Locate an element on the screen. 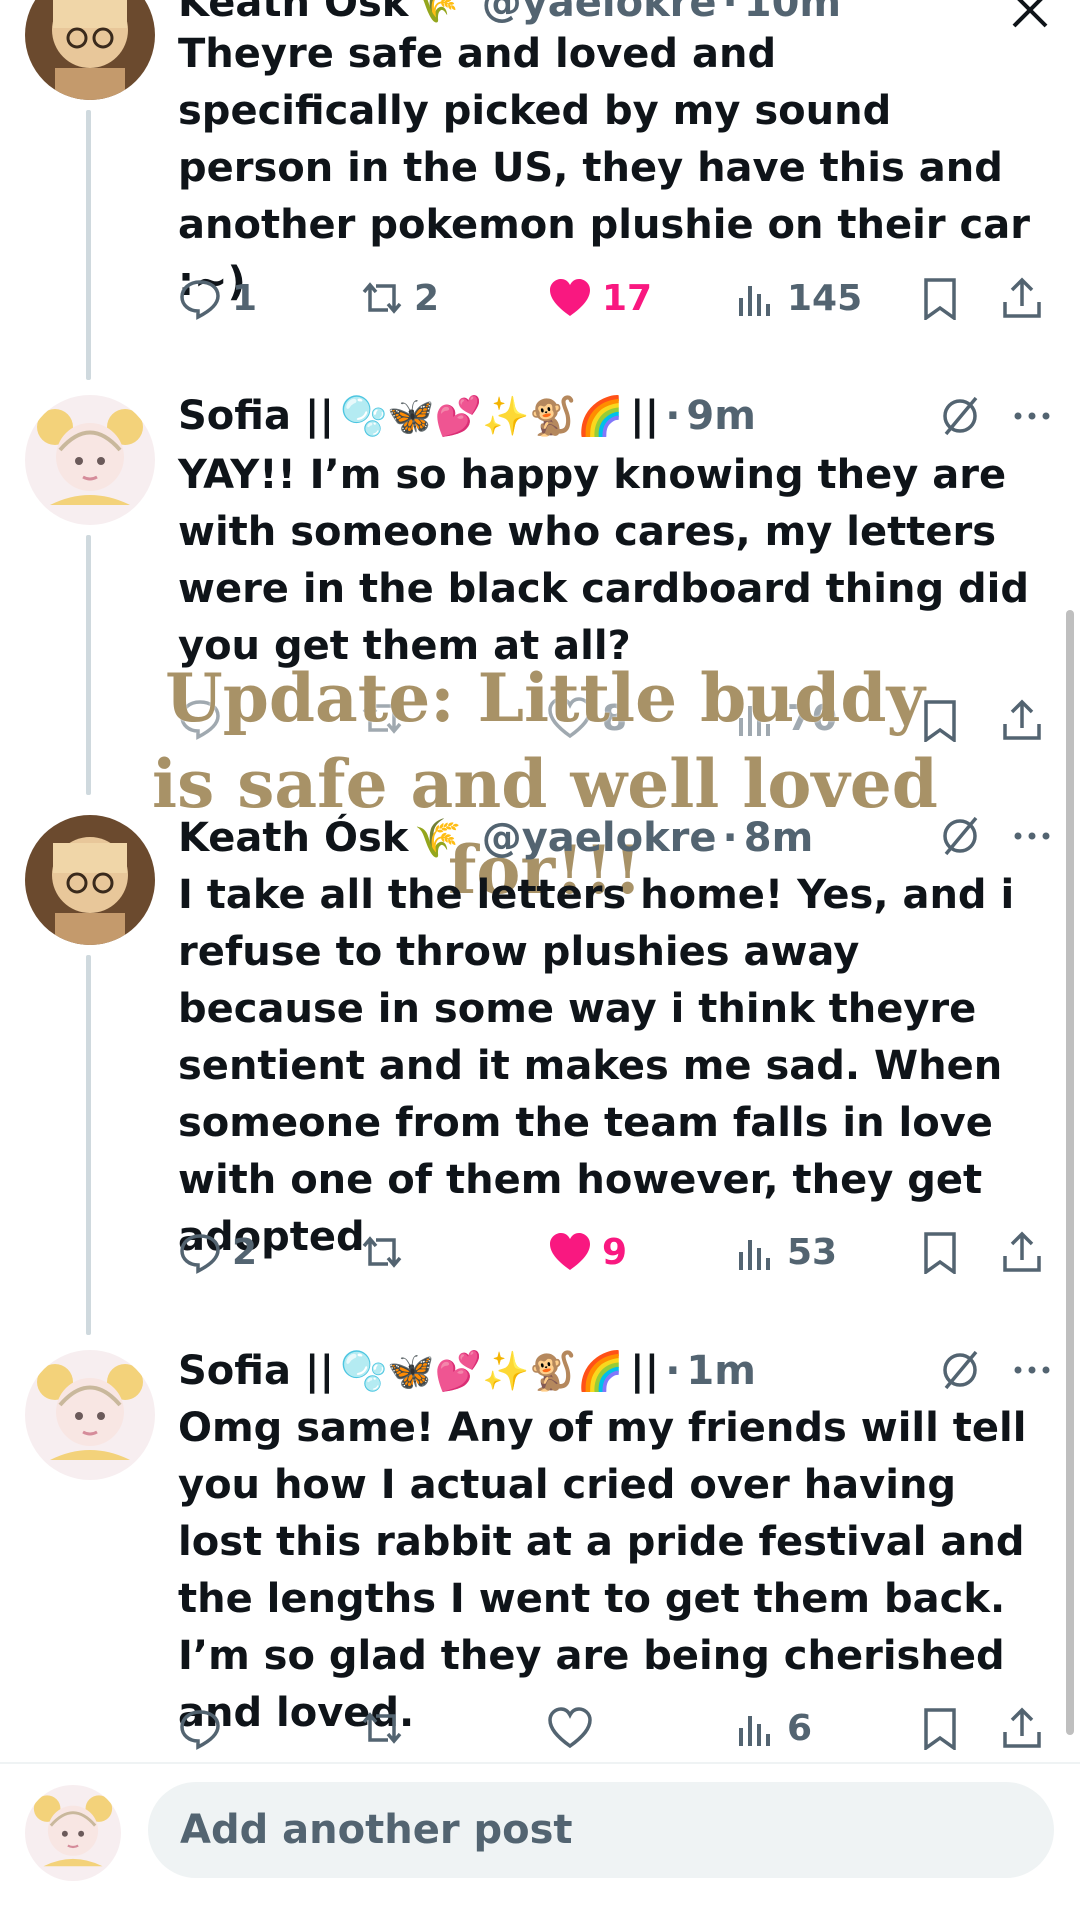  like-button: 9 is located at coordinates (587, 1252).